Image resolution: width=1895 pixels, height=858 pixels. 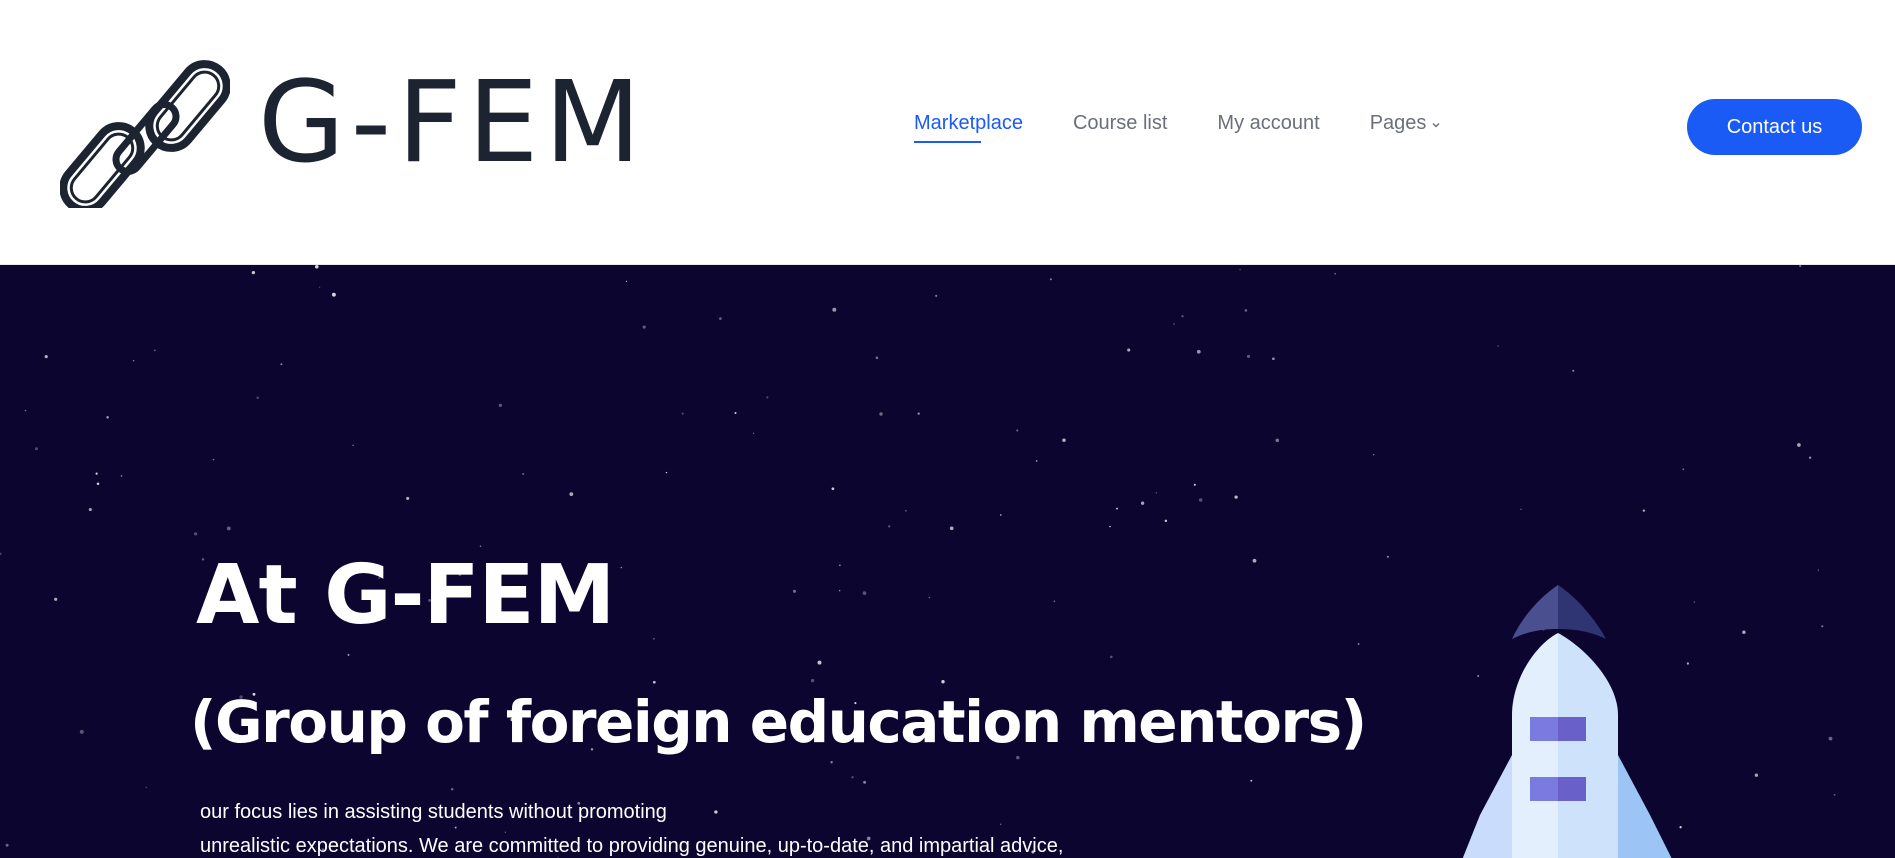 What do you see at coordinates (1120, 127) in the screenshot?
I see `nav-course-list: Course list` at bounding box center [1120, 127].